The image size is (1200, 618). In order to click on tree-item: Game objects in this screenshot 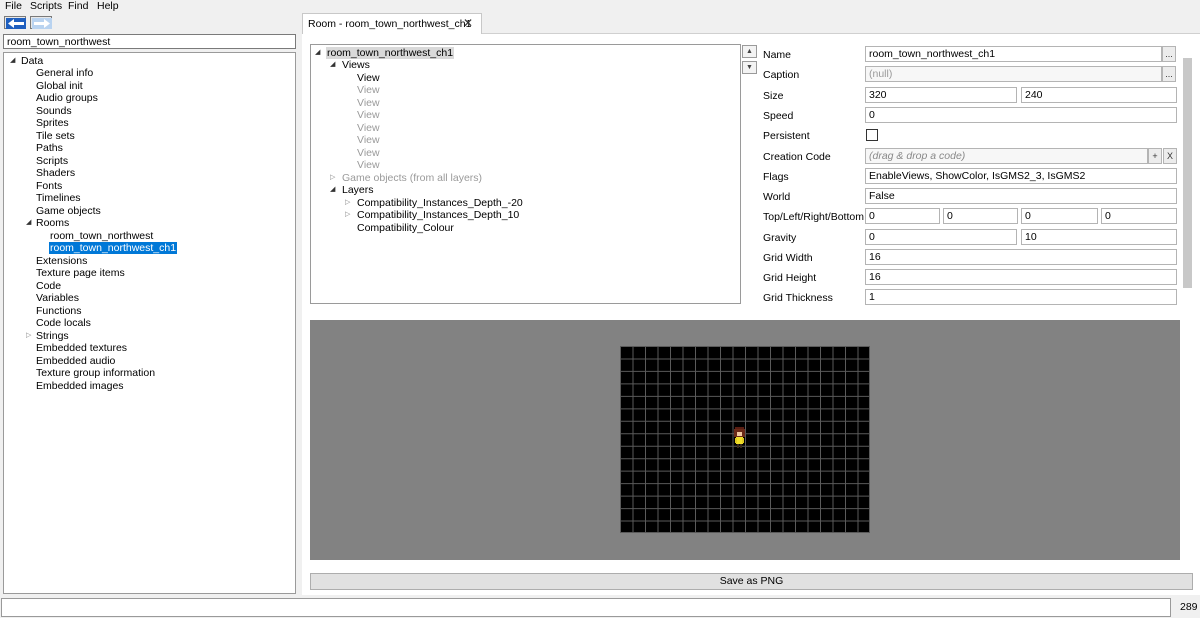, I will do `click(68, 211)`.